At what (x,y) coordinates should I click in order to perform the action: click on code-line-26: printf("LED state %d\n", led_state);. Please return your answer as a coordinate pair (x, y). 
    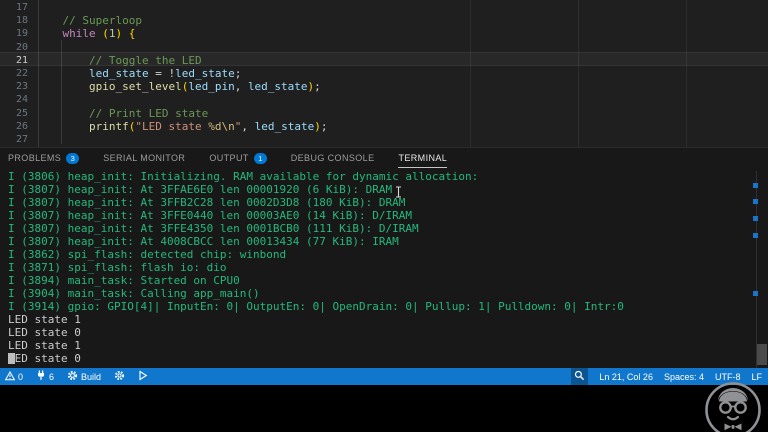
    Looking at the image, I should click on (181, 126).